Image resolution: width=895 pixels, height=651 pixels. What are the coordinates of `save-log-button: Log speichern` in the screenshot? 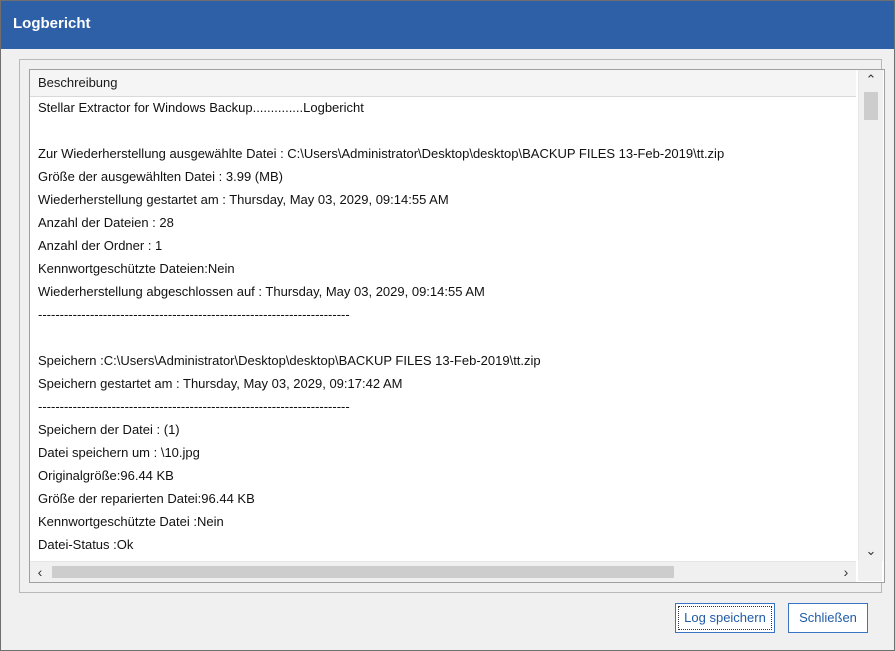 It's located at (725, 618).